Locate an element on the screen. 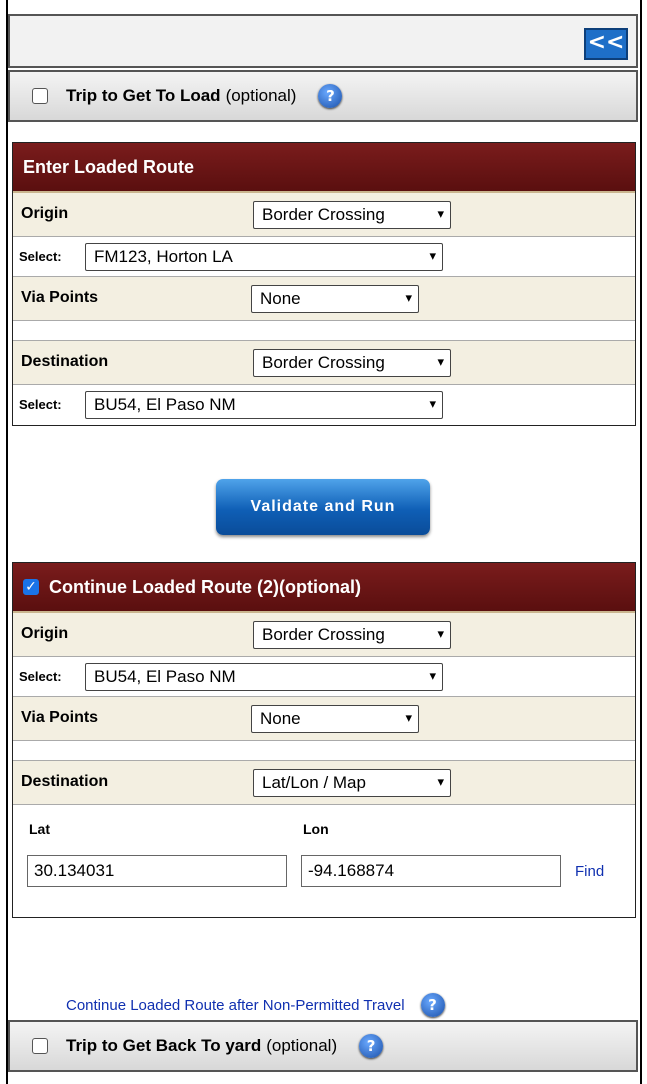 The image size is (647, 1084). loaded-origin-row: Origin Border Crossing ▾ is located at coordinates (324, 215).